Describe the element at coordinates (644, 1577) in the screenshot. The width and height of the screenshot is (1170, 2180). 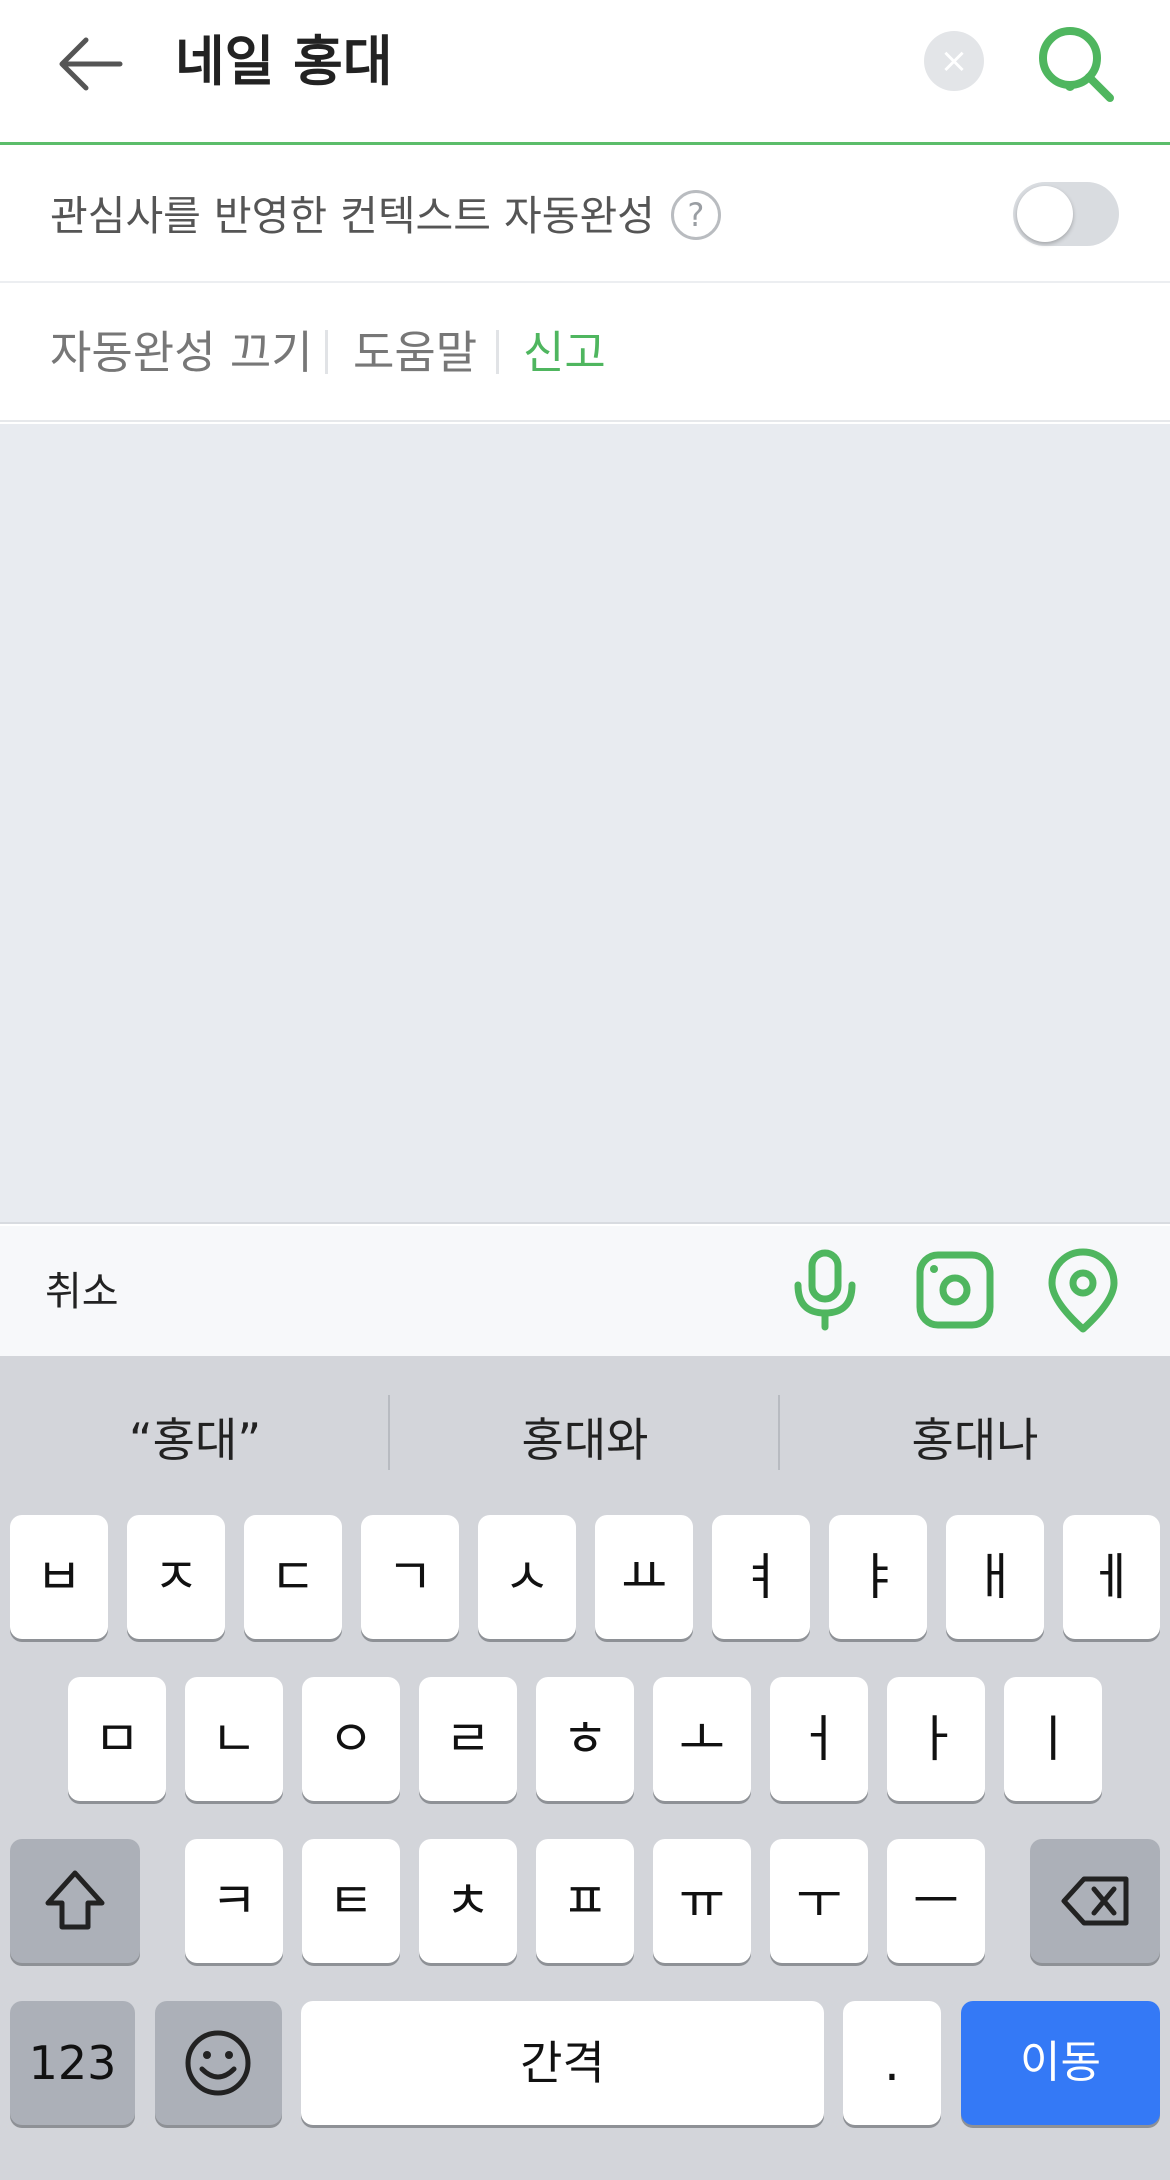
I see `key: ㅛ` at that location.